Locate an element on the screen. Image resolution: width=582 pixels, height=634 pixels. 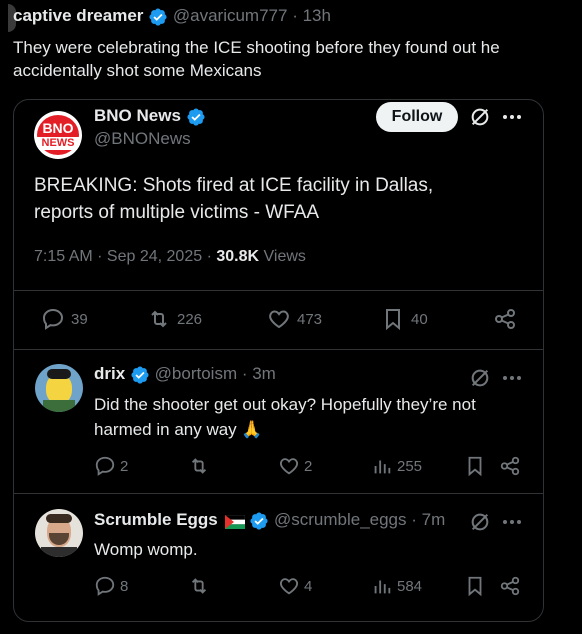
reply1-action-bar: 2 2 255 is located at coordinates (278, 467).